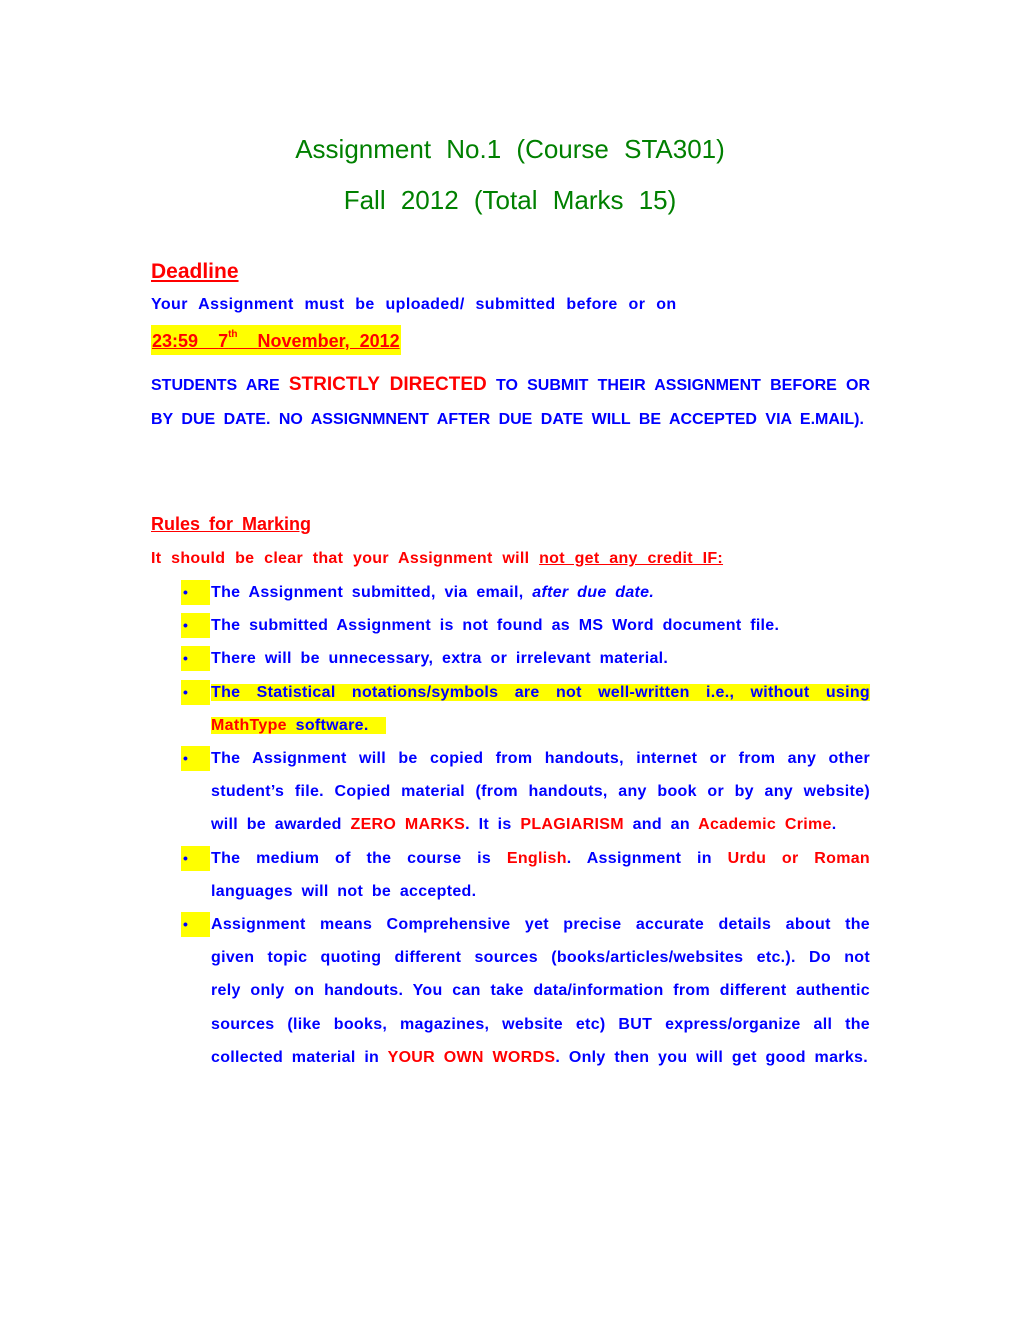  Describe the element at coordinates (593, 592) in the screenshot. I see `rule-emphasis: after due date.` at that location.